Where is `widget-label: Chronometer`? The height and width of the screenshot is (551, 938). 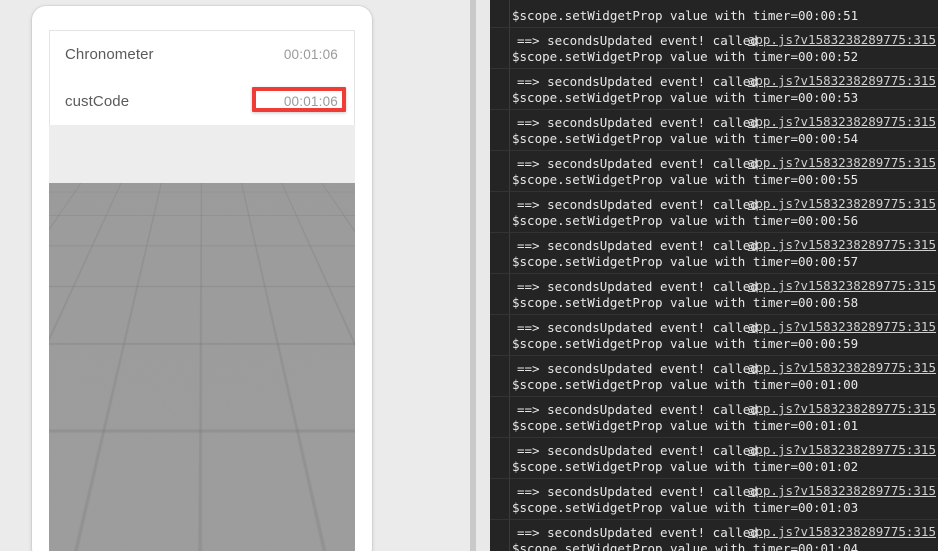 widget-label: Chronometer is located at coordinates (109, 54).